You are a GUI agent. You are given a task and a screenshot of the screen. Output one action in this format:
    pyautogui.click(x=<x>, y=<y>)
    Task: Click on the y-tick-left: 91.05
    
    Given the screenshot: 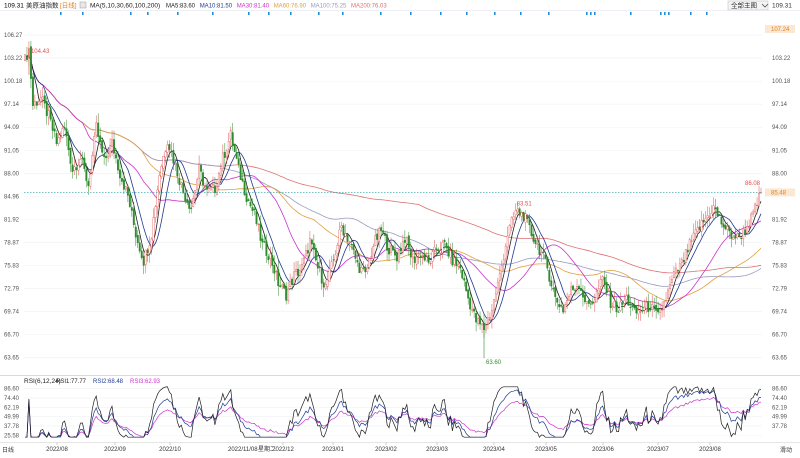 What is the action you would take?
    pyautogui.click(x=12, y=151)
    